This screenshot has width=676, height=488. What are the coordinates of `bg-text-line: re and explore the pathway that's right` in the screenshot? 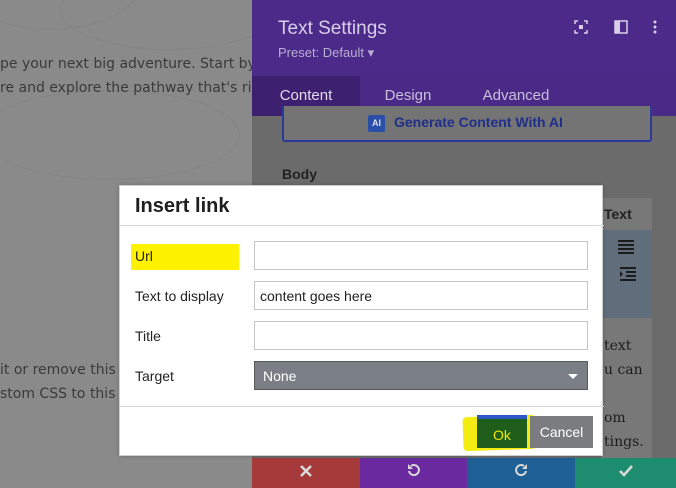 It's located at (137, 88).